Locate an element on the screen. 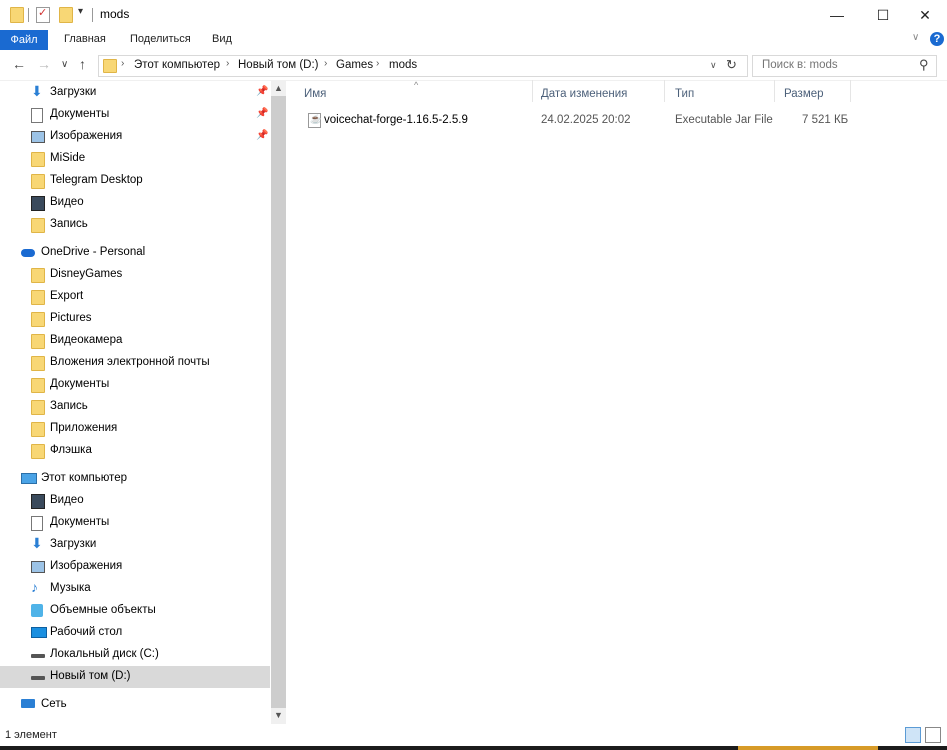 This screenshot has width=947, height=750. tab-file: Файл is located at coordinates (24, 40).